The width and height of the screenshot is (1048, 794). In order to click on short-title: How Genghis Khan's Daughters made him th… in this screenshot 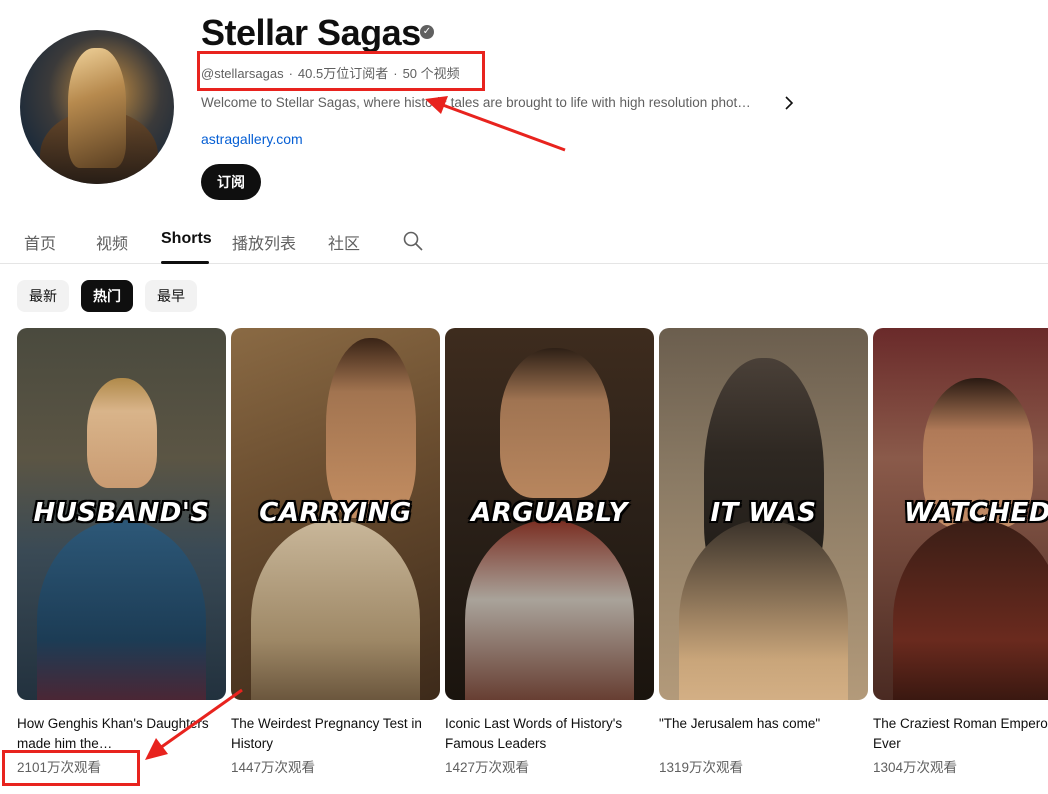, I will do `click(121, 734)`.